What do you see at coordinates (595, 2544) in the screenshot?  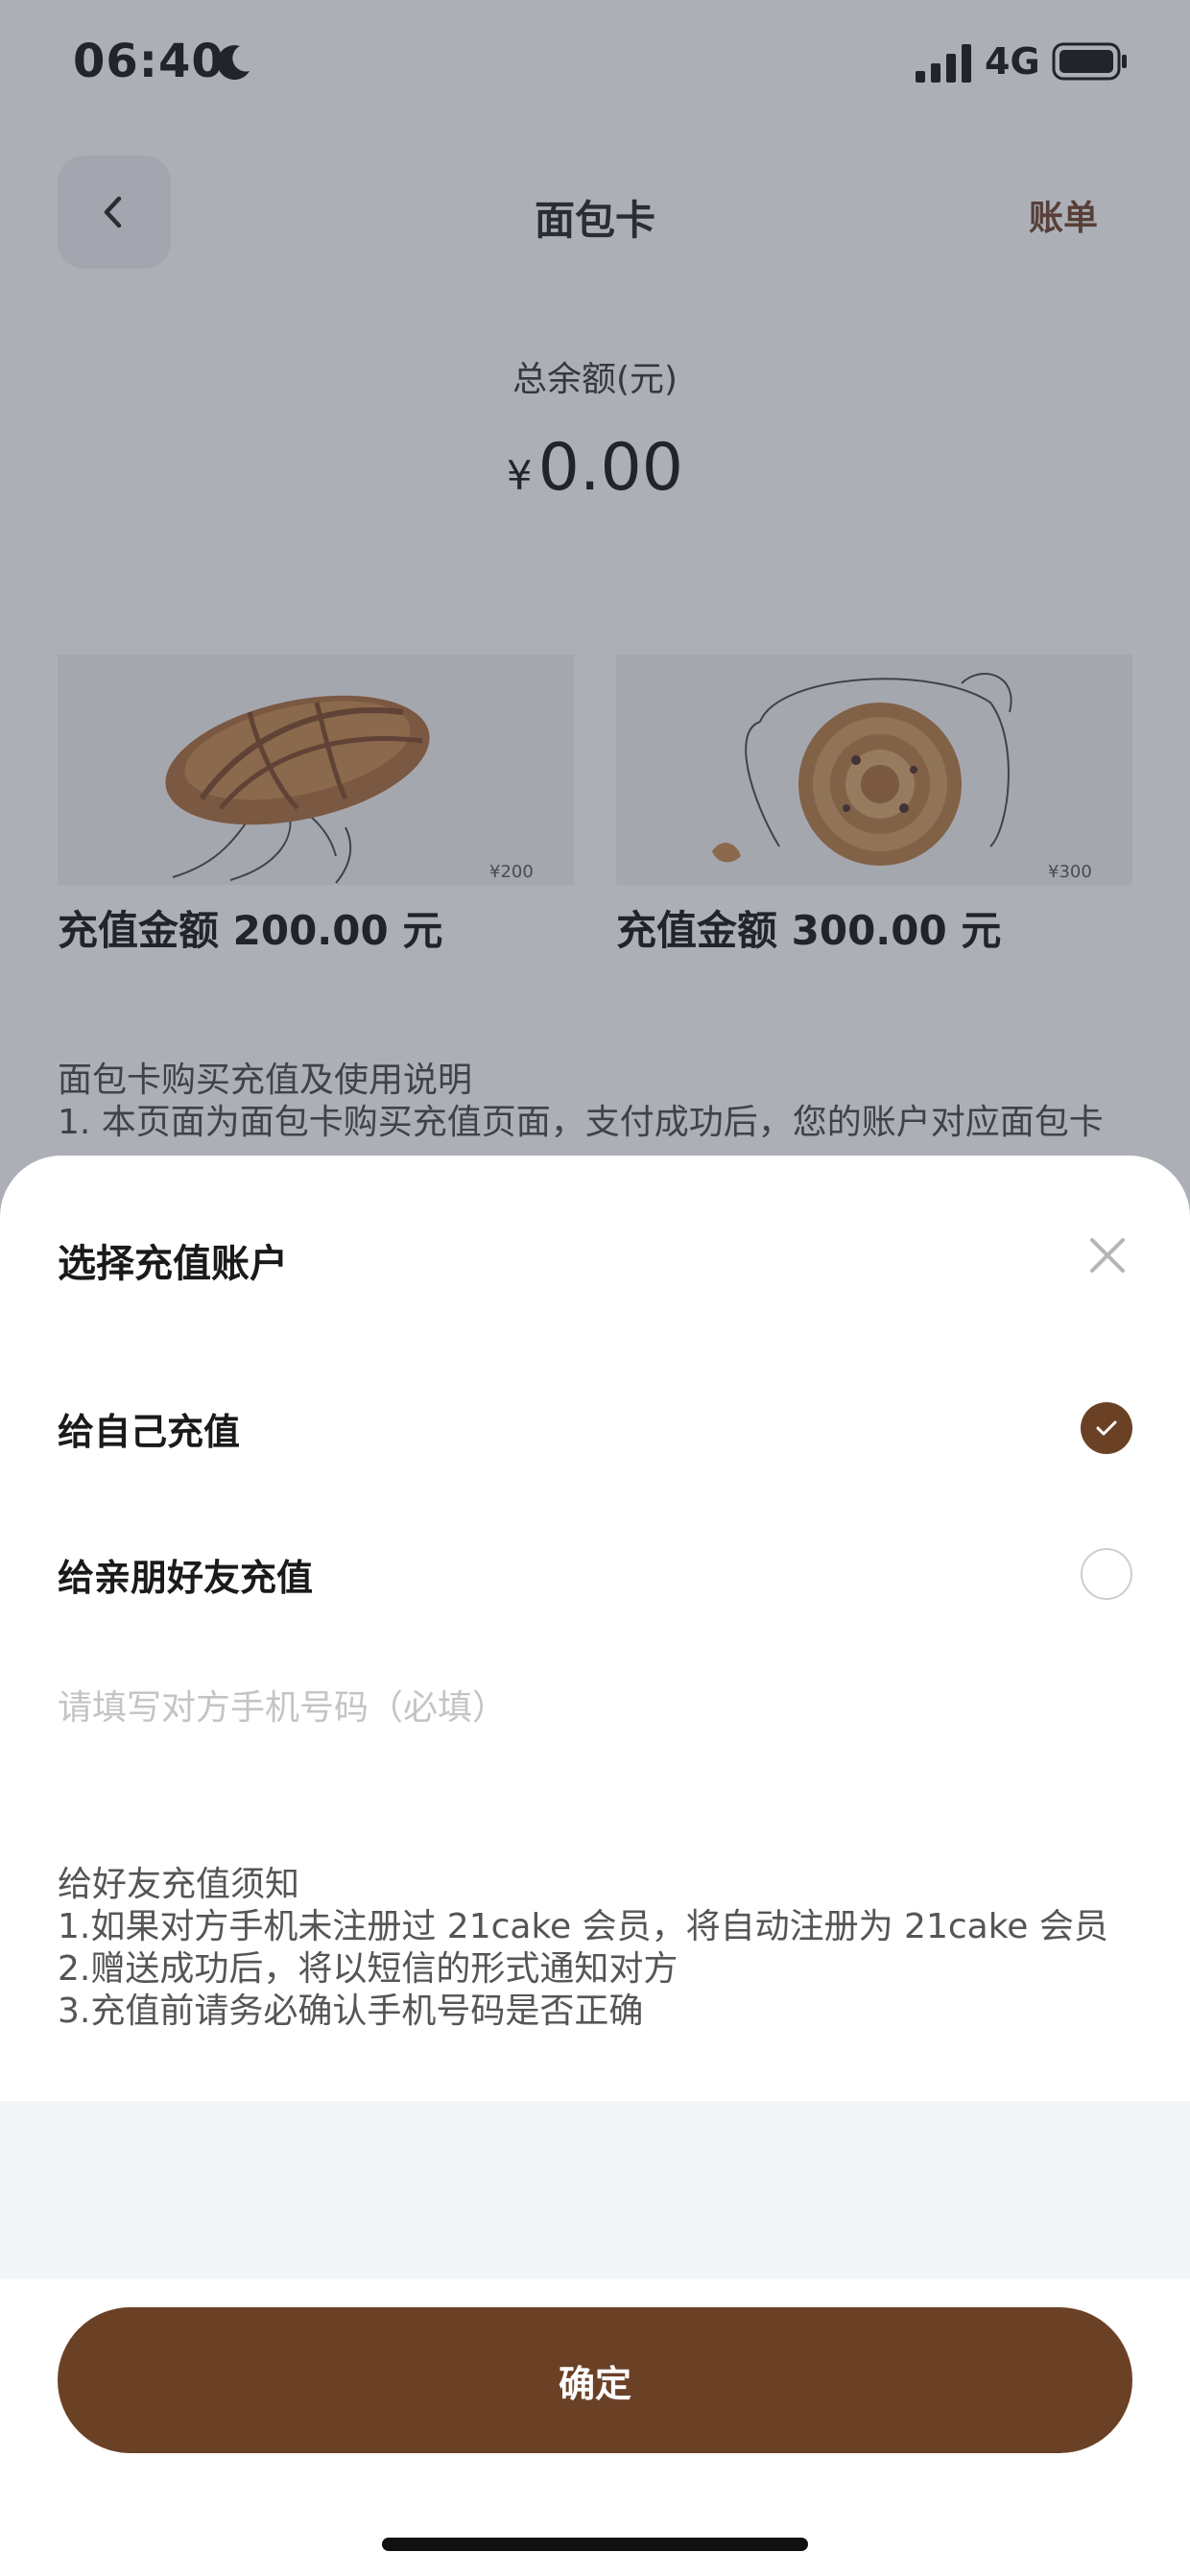 I see `home-indicator` at bounding box center [595, 2544].